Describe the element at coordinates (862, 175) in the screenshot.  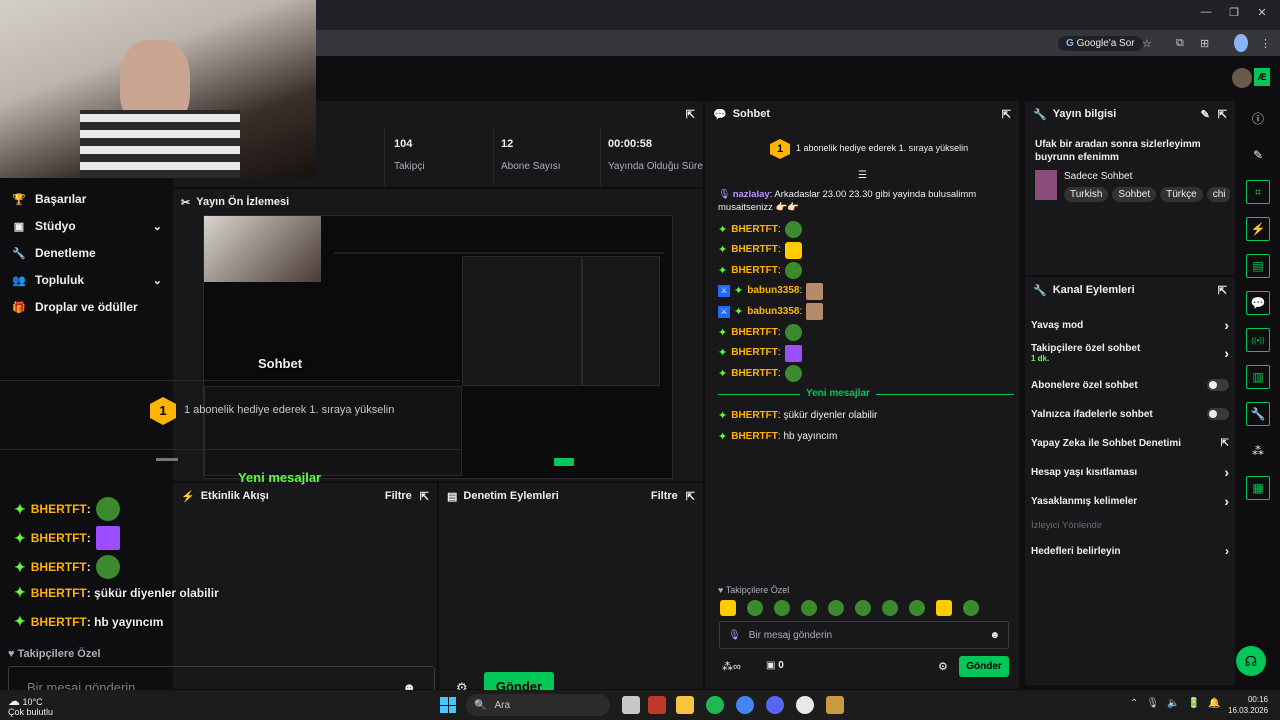
I see `collapse-icon: ☰` at that location.